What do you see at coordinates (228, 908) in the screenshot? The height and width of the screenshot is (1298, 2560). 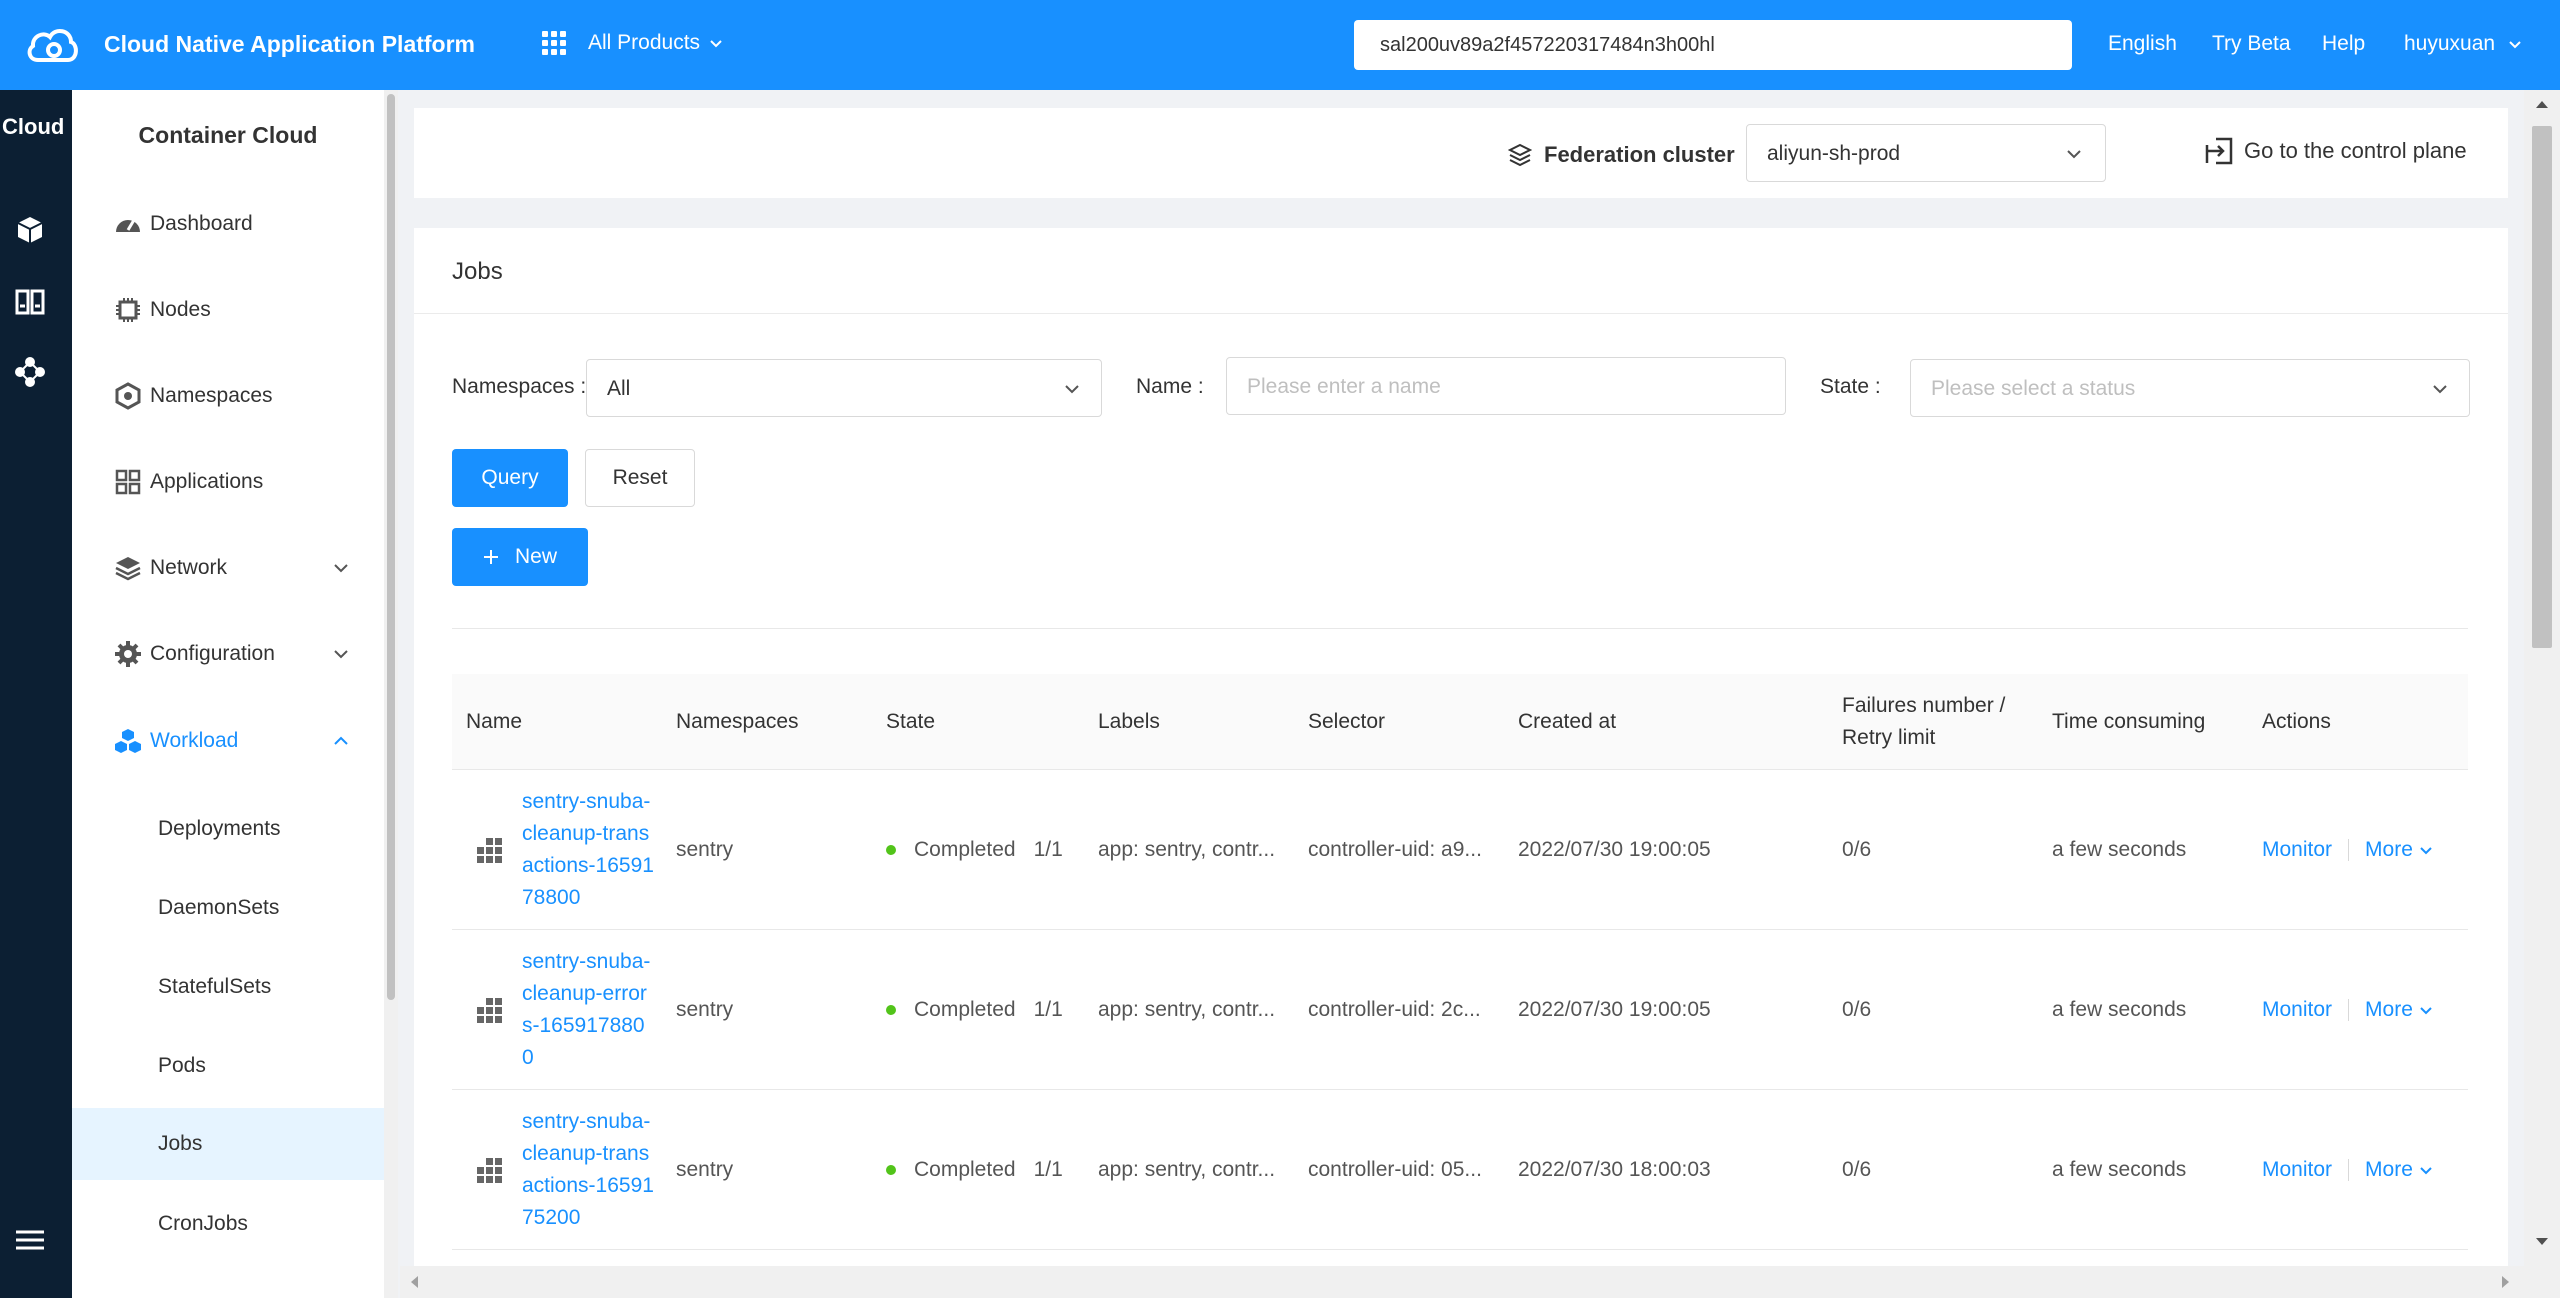 I see `sidebar-item-daemonsets: DaemonSets` at bounding box center [228, 908].